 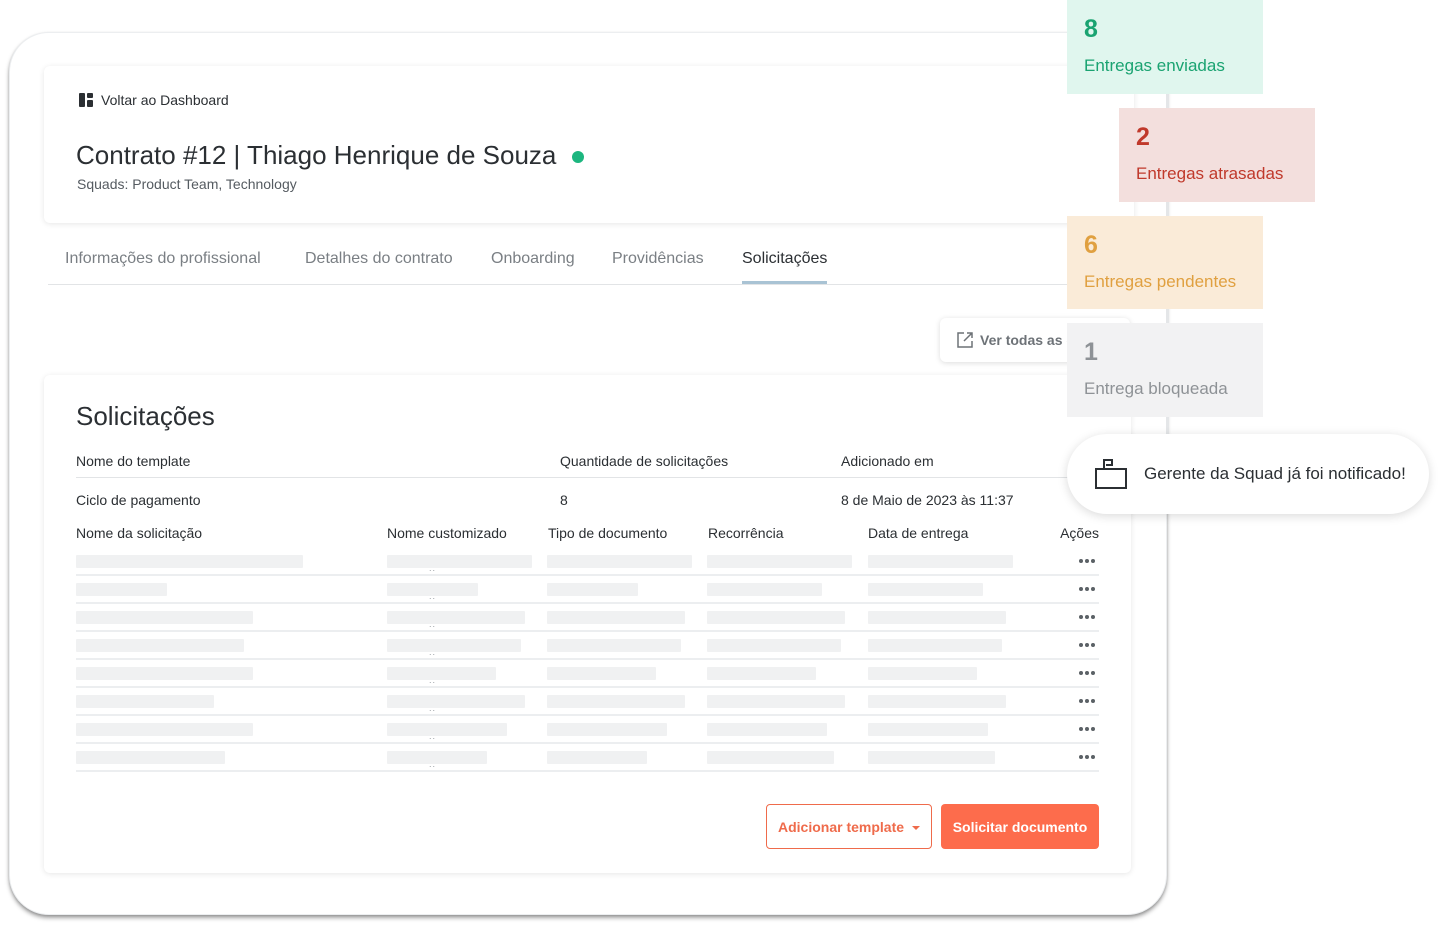 What do you see at coordinates (1217, 155) in the screenshot?
I see `stat-late-deliveries: 2 Entregas atrasadas` at bounding box center [1217, 155].